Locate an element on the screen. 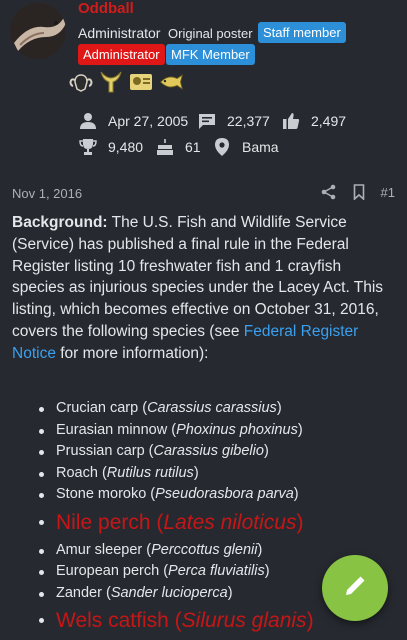 The width and height of the screenshot is (407, 640). background-label: Background: is located at coordinates (60, 222).